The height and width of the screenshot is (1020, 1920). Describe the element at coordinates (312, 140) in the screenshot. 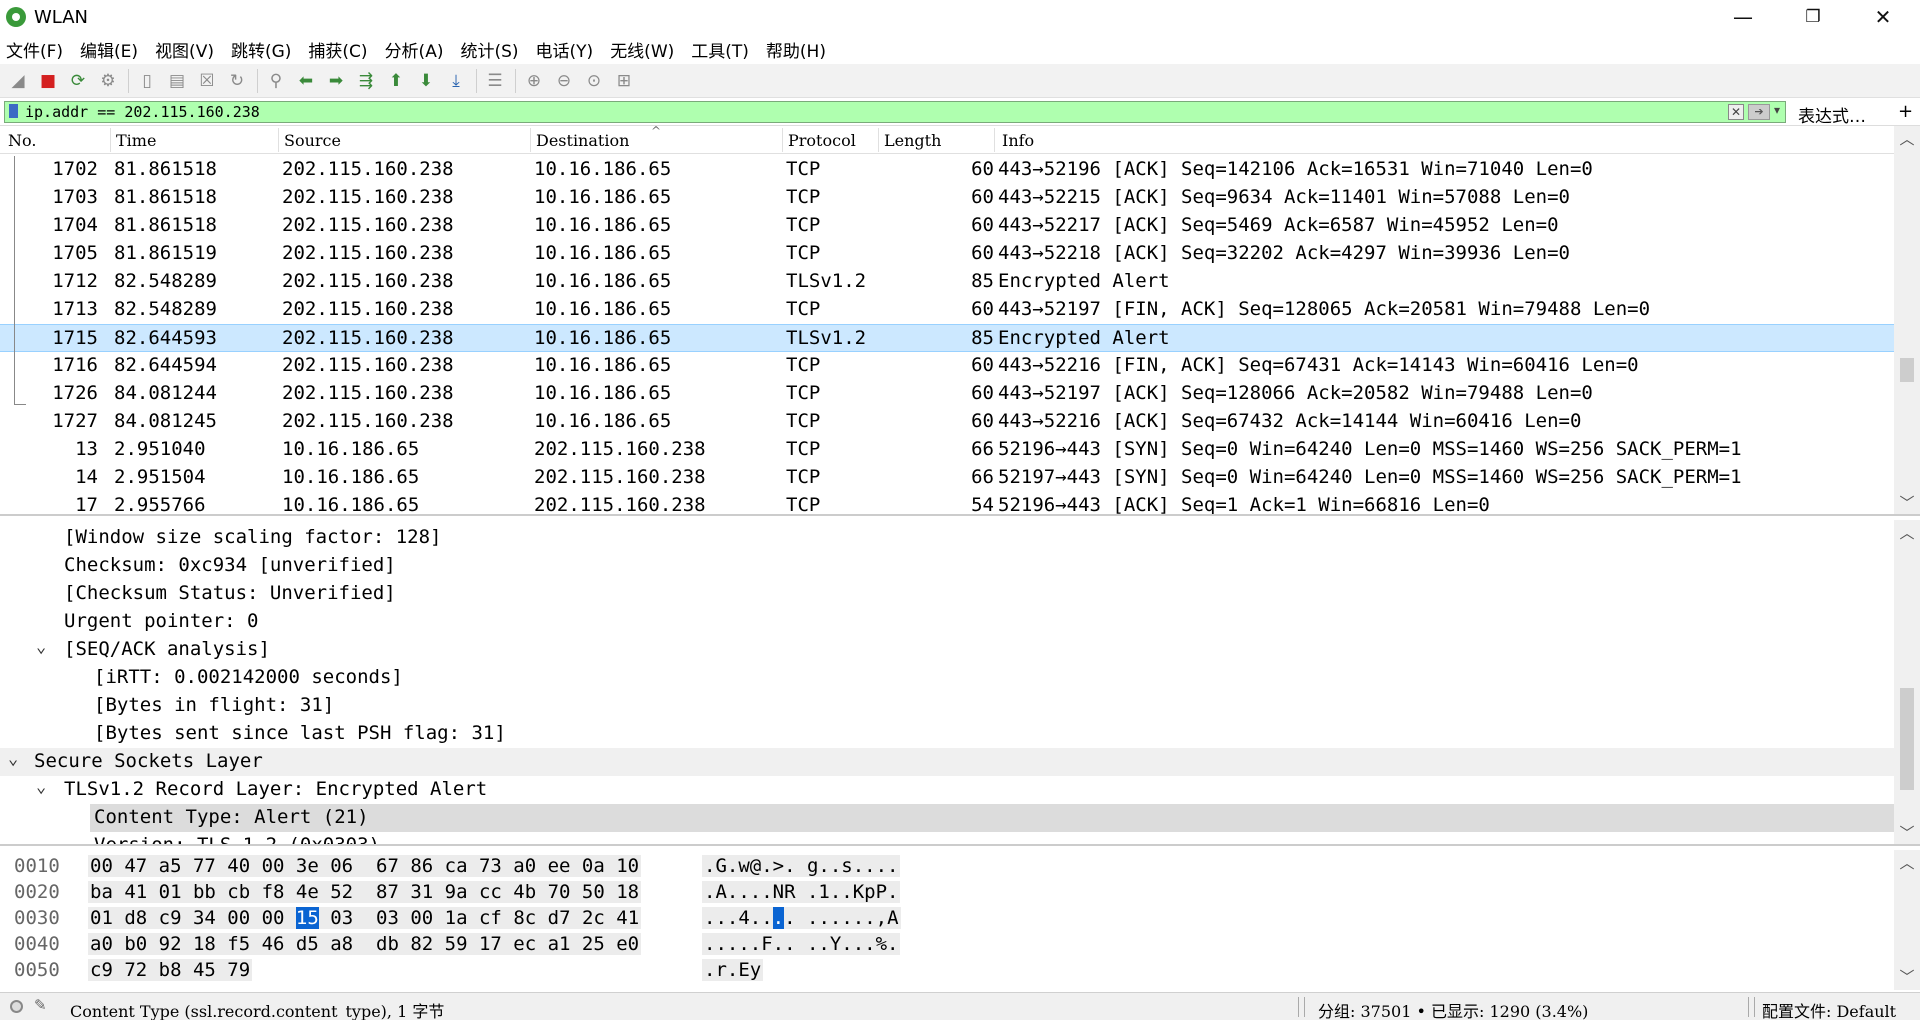

I see `column-header-source: Source` at that location.